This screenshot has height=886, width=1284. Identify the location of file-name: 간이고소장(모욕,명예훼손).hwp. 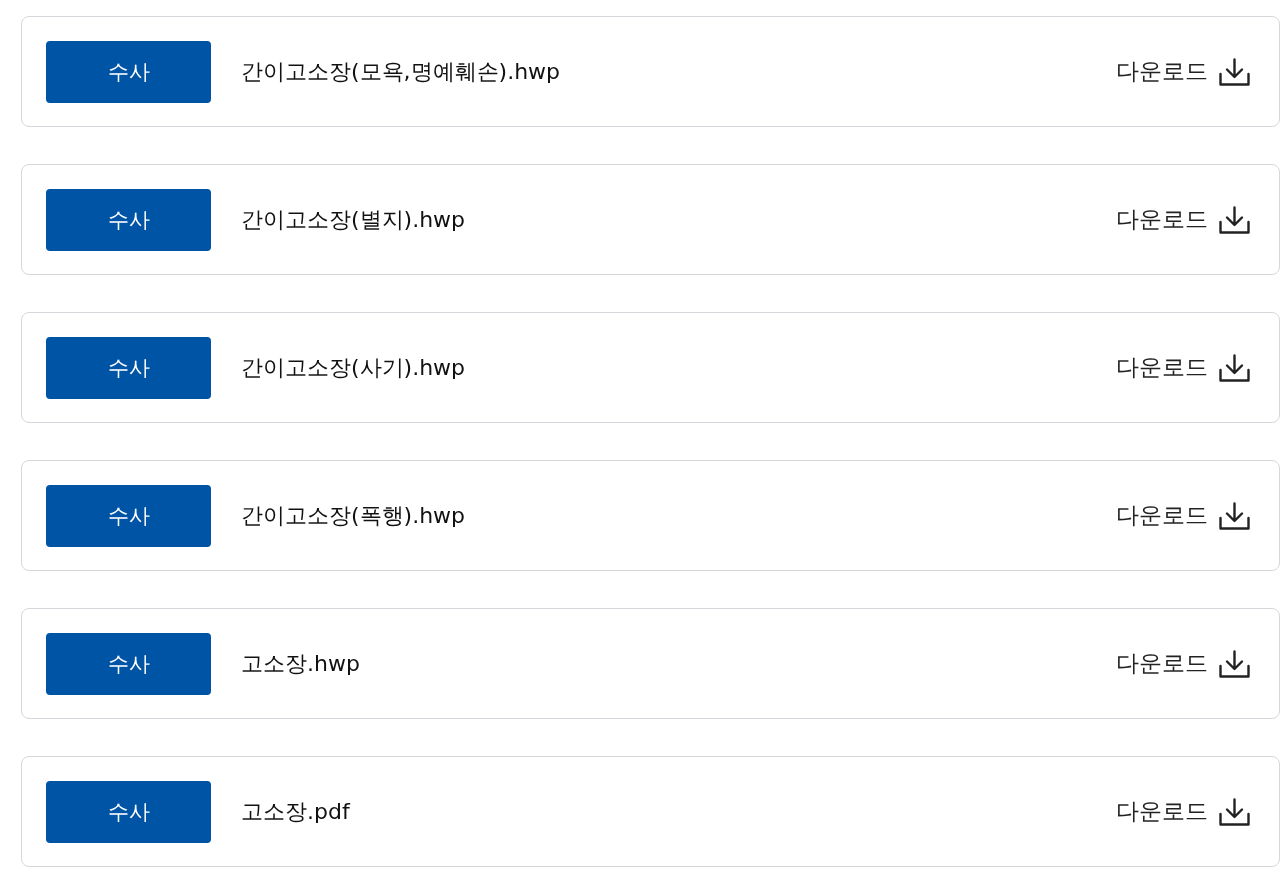
(401, 71).